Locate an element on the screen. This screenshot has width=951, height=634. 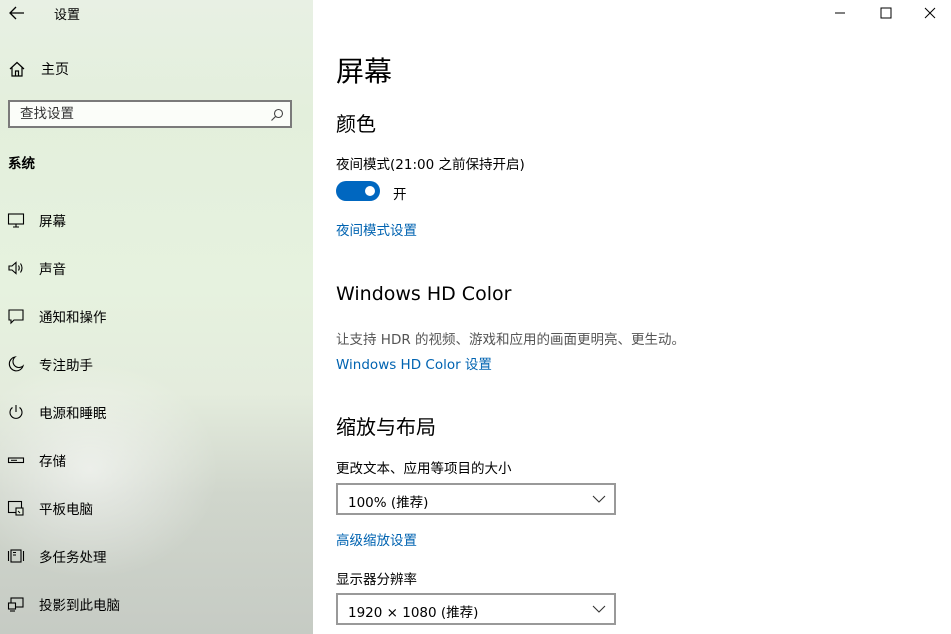
scale-size-label: 更改文本、应用等项目的大小 is located at coordinates (424, 469).